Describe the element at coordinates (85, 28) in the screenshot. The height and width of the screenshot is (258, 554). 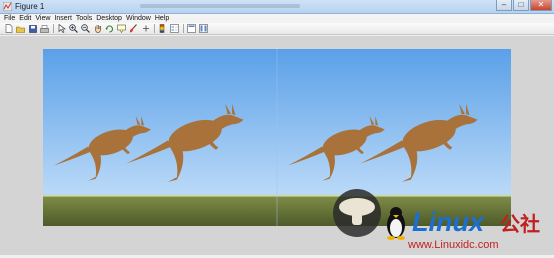
I see `zoom-out-icon` at that location.